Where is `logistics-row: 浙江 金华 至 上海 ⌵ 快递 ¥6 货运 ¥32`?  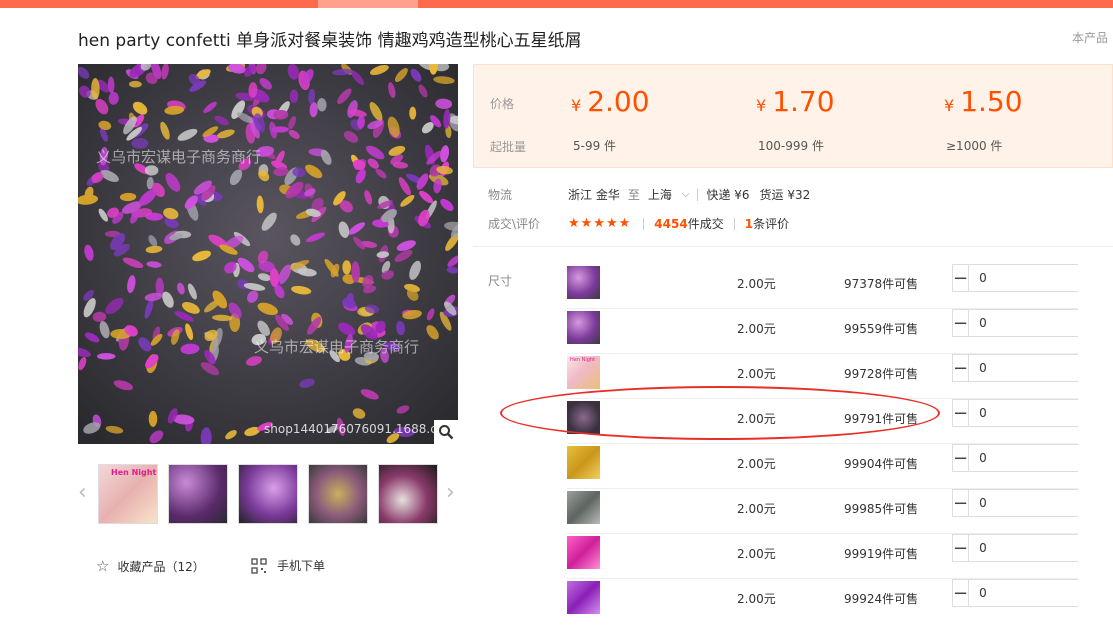 logistics-row: 浙江 金华 至 上海 ⌵ 快递 ¥6 货运 ¥32 is located at coordinates (689, 194).